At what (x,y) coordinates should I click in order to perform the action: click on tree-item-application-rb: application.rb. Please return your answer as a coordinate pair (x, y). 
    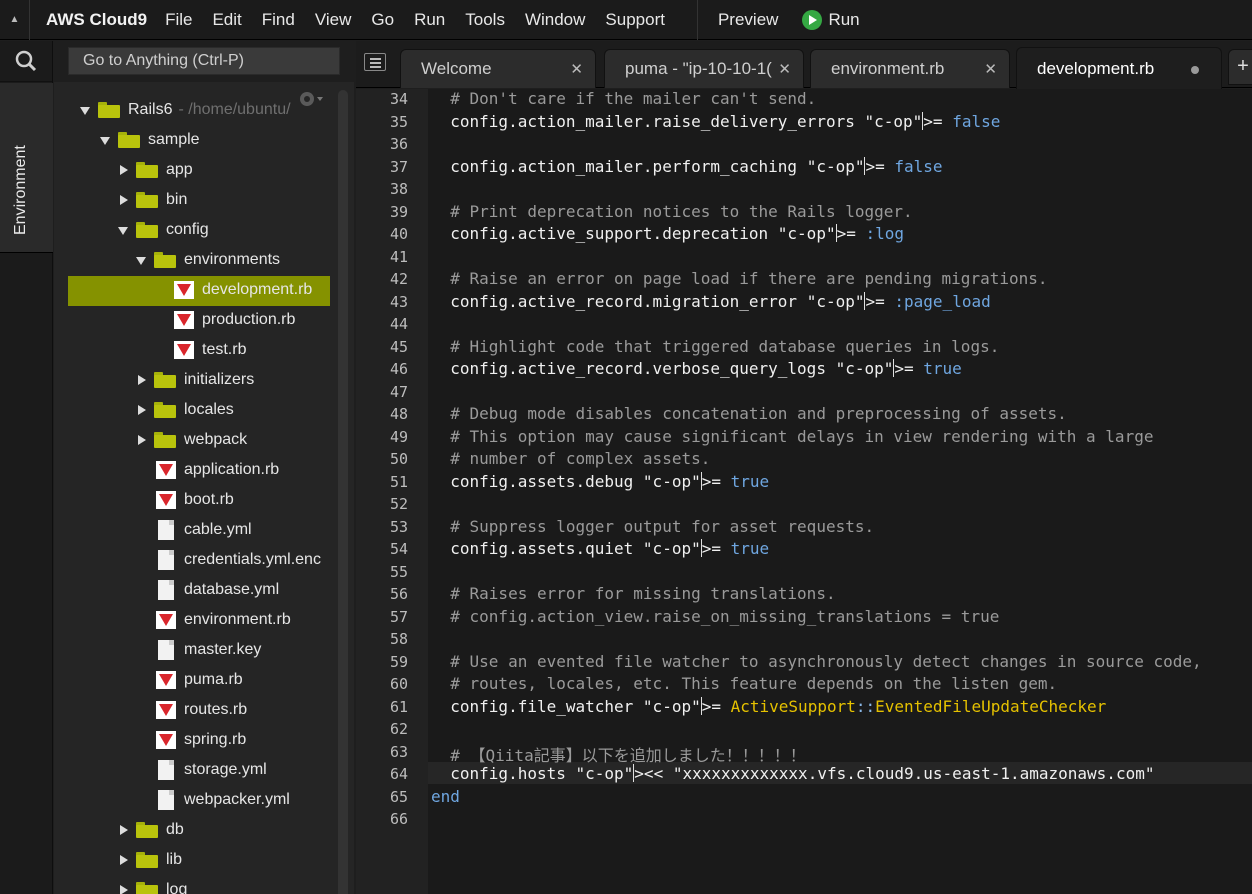
    Looking at the image, I should click on (217, 470).